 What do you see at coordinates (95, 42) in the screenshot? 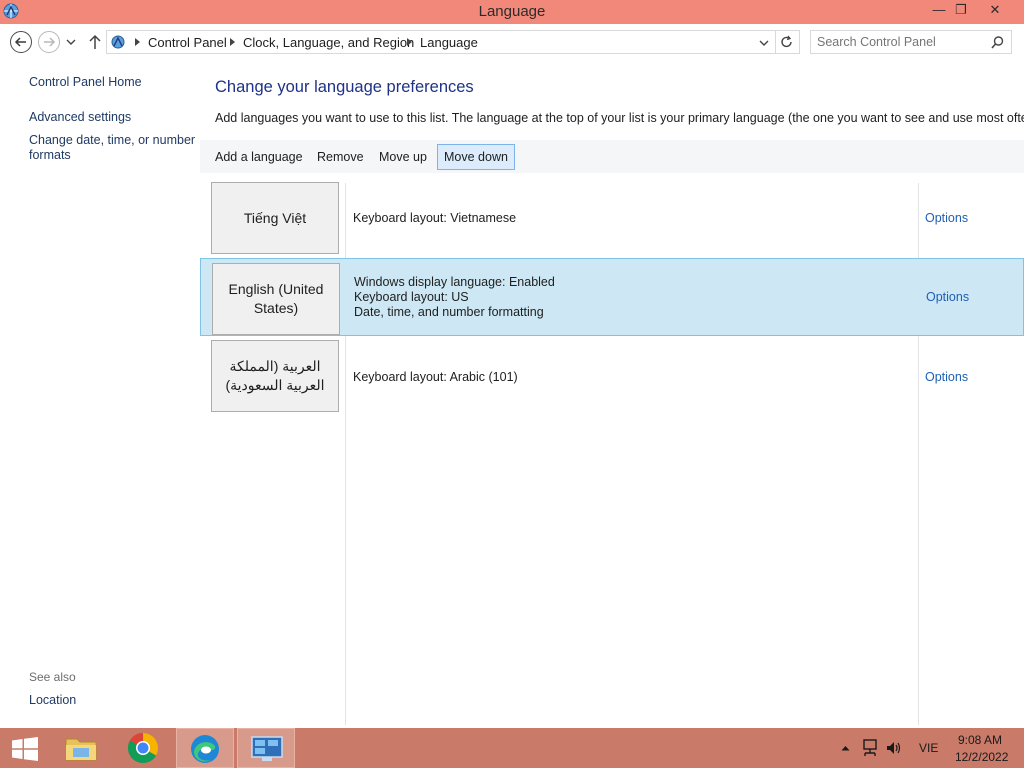
I see `up-arrow-icon` at bounding box center [95, 42].